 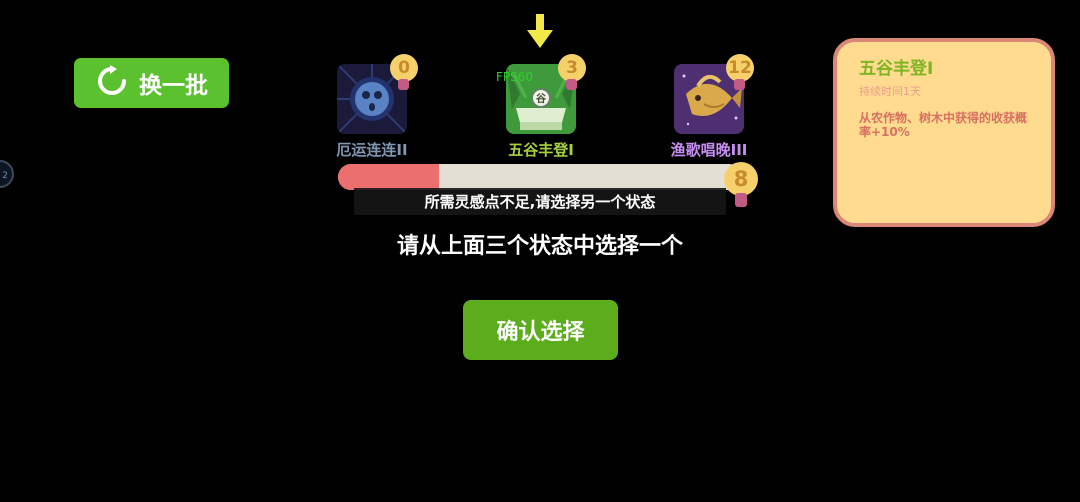 What do you see at coordinates (709, 150) in the screenshot?
I see `status-name: 渔歌唱晚III` at bounding box center [709, 150].